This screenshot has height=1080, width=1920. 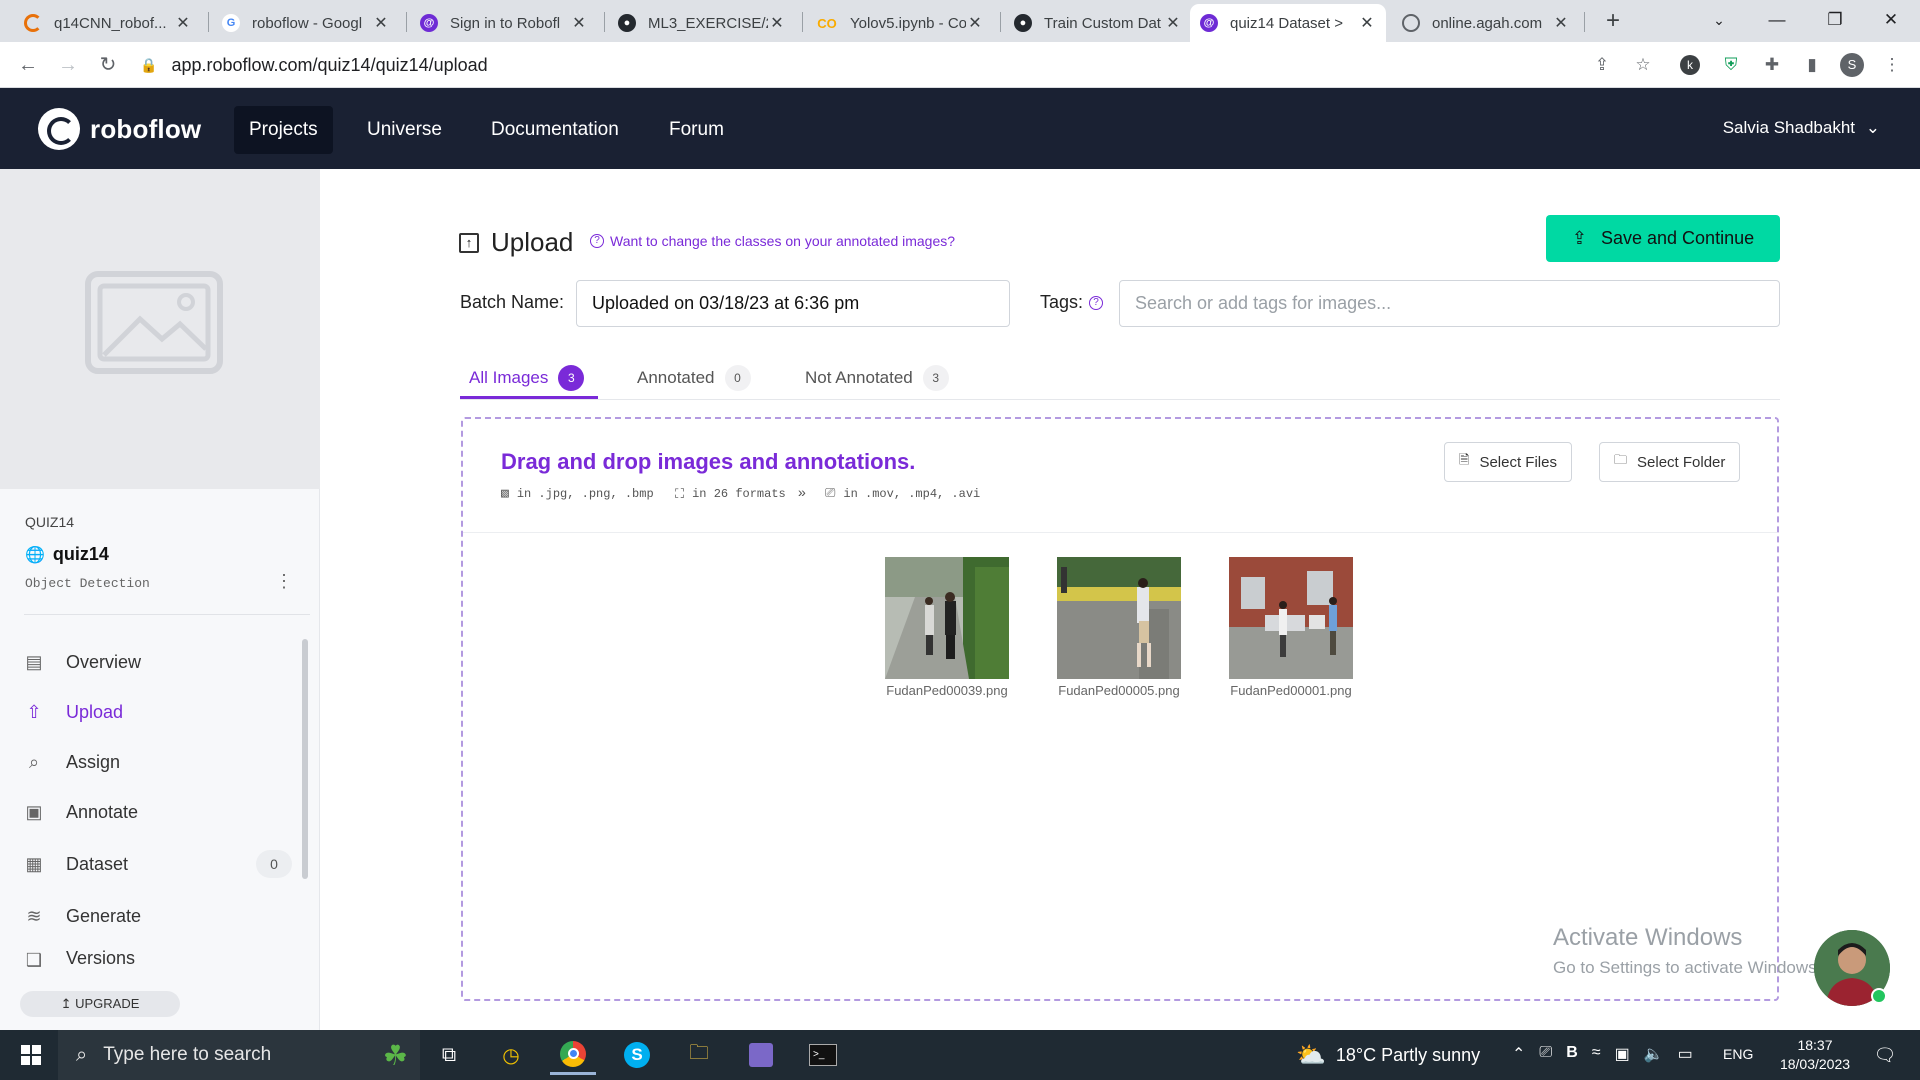 I want to click on close-window-button: ✕, so click(x=1891, y=21).